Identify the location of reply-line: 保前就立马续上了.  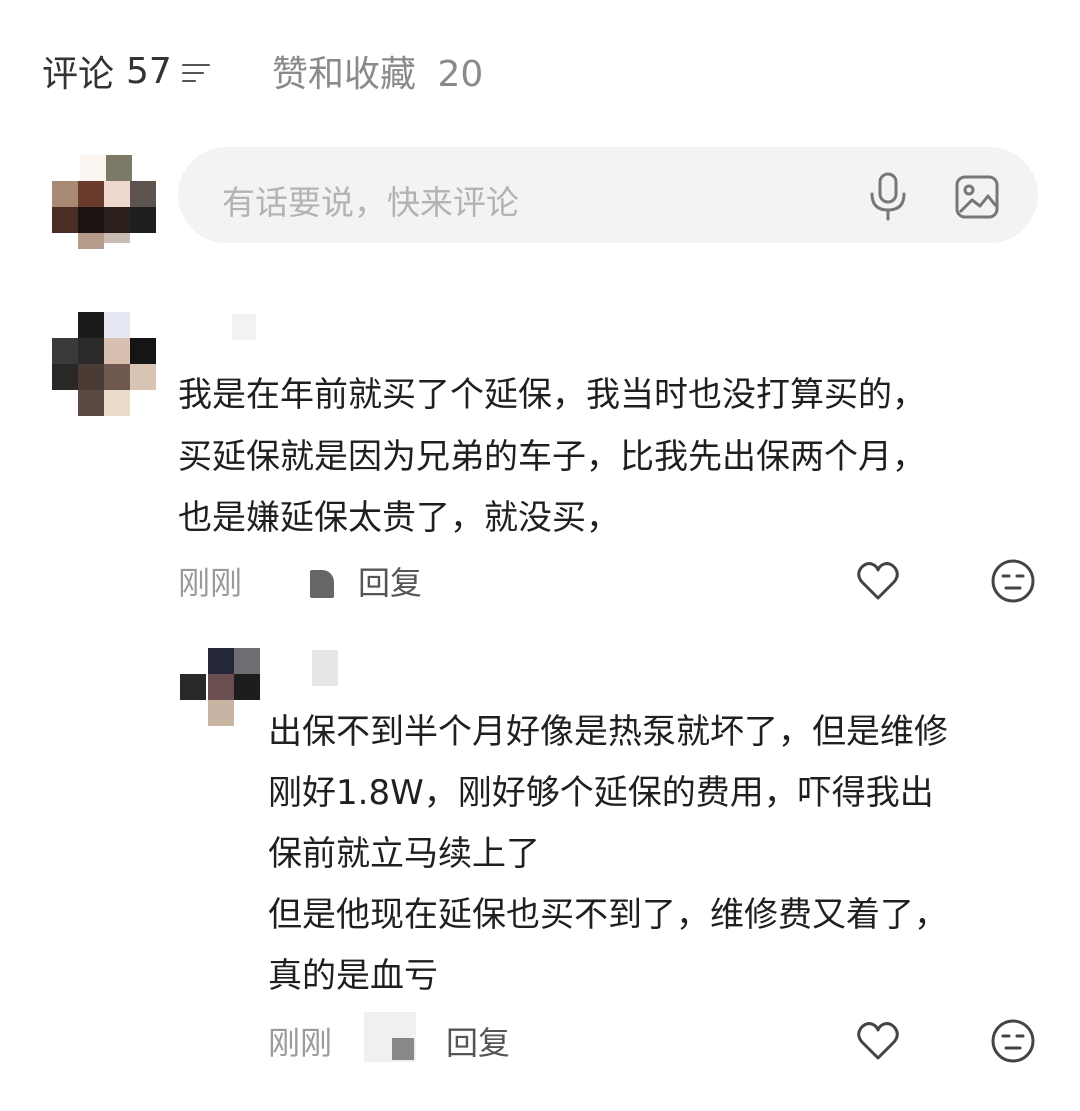
(404, 854).